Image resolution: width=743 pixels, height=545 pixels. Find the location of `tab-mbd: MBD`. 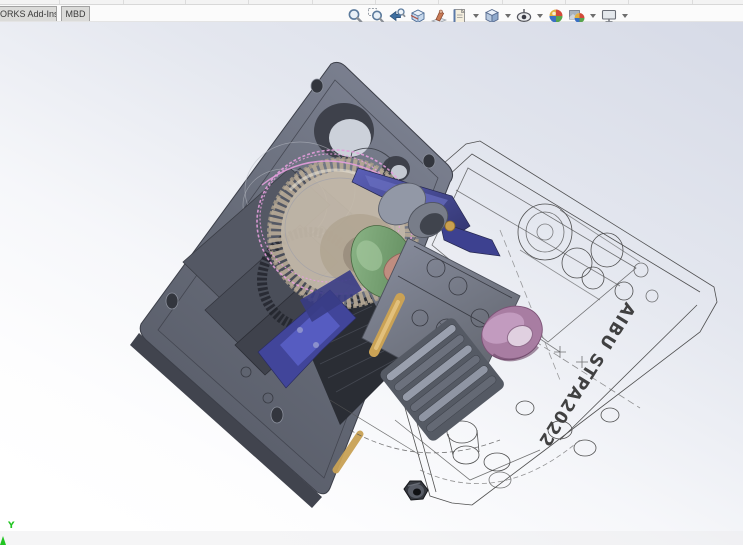

tab-mbd: MBD is located at coordinates (75, 13).